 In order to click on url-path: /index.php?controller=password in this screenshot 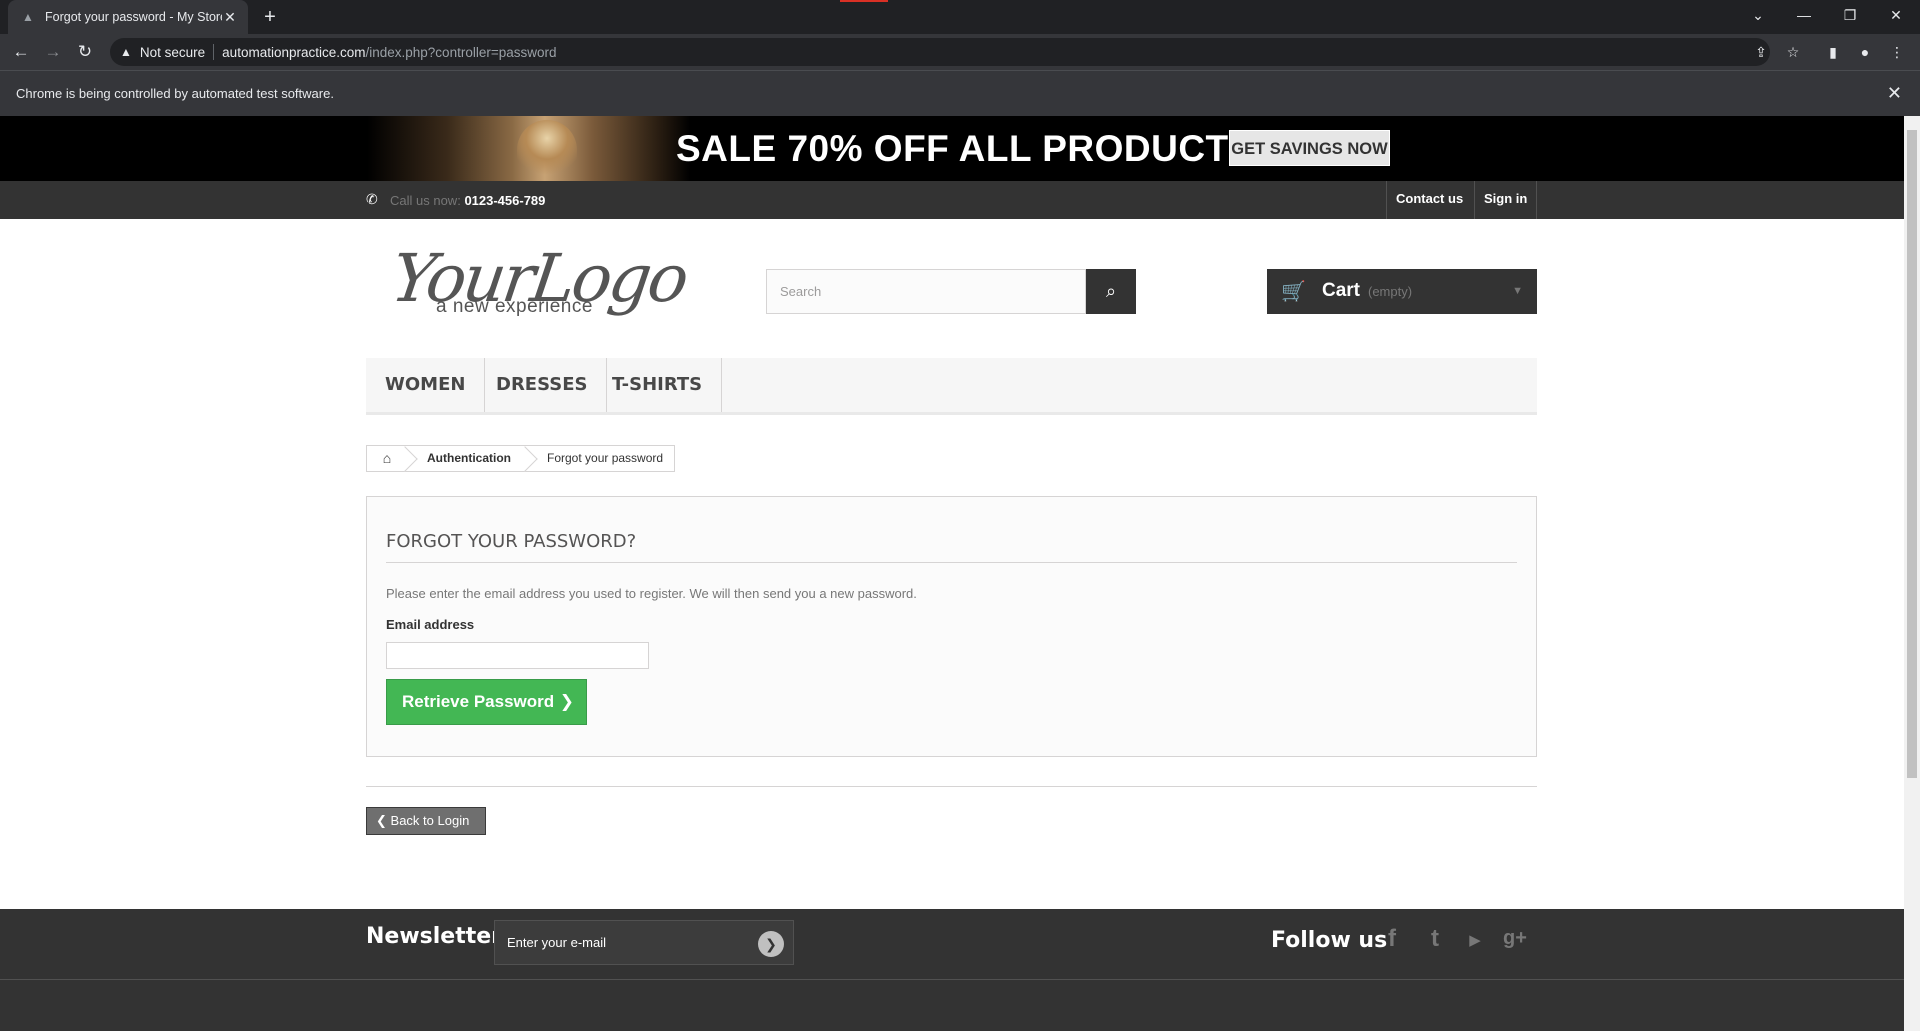, I will do `click(461, 52)`.